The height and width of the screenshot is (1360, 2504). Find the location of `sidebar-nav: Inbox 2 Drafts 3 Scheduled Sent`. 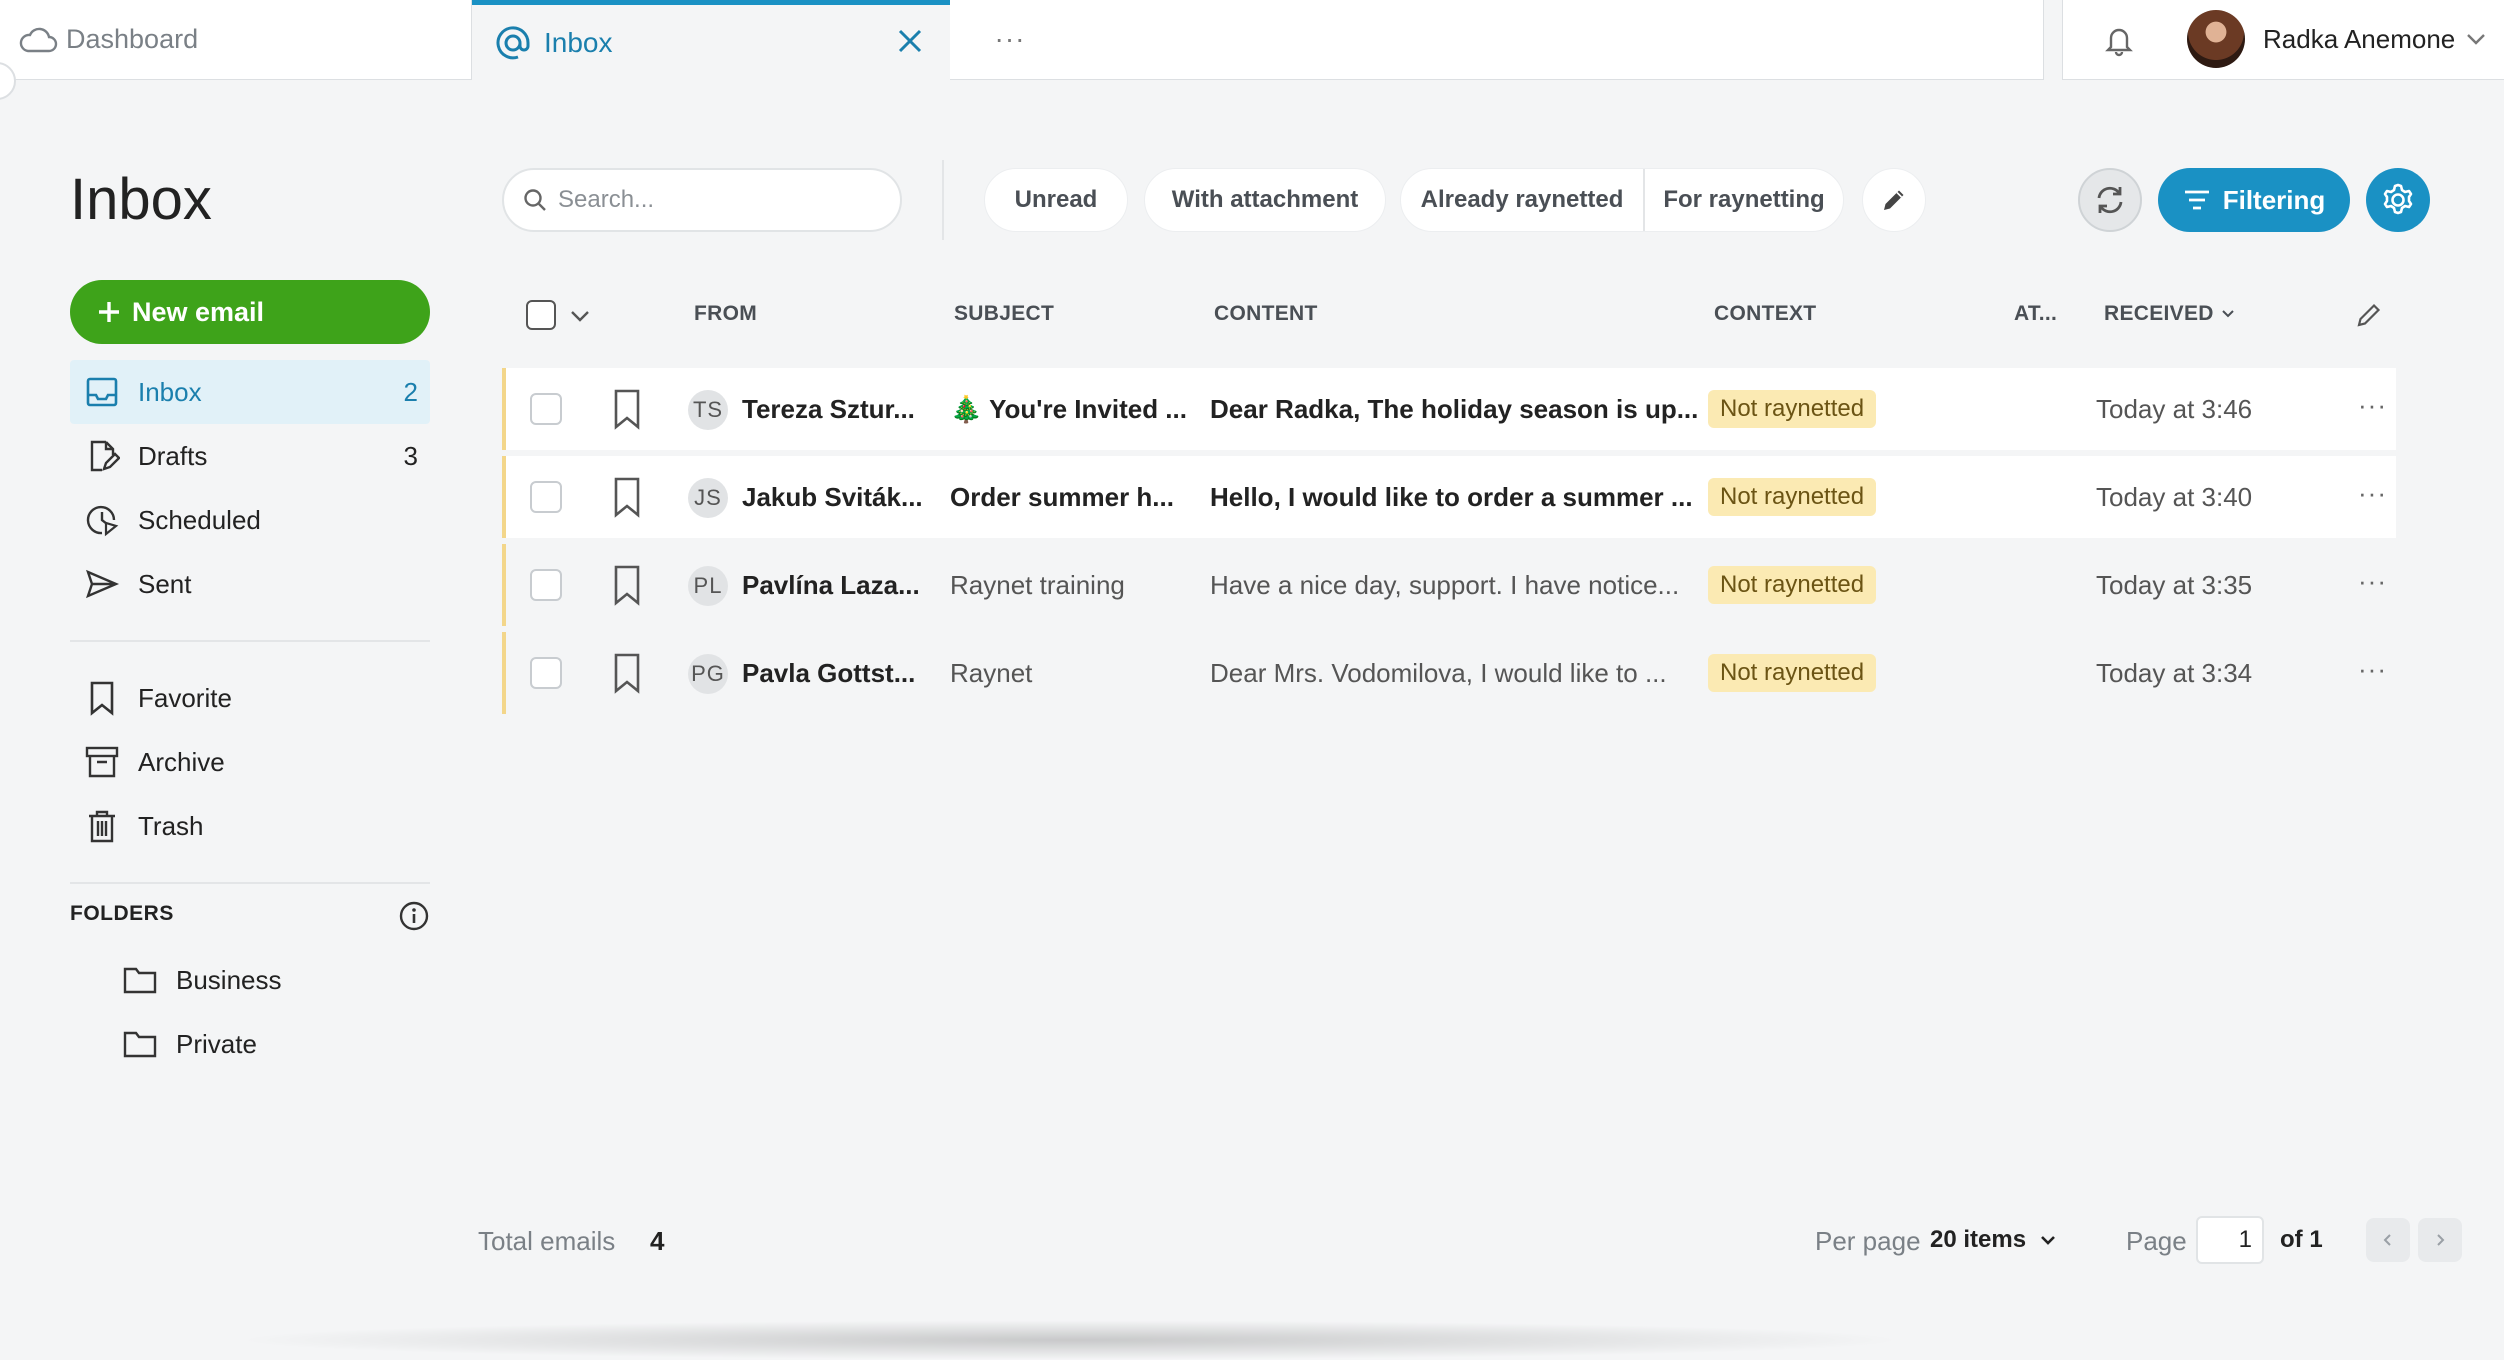

sidebar-nav: Inbox 2 Drafts 3 Scheduled Sent is located at coordinates (250, 488).